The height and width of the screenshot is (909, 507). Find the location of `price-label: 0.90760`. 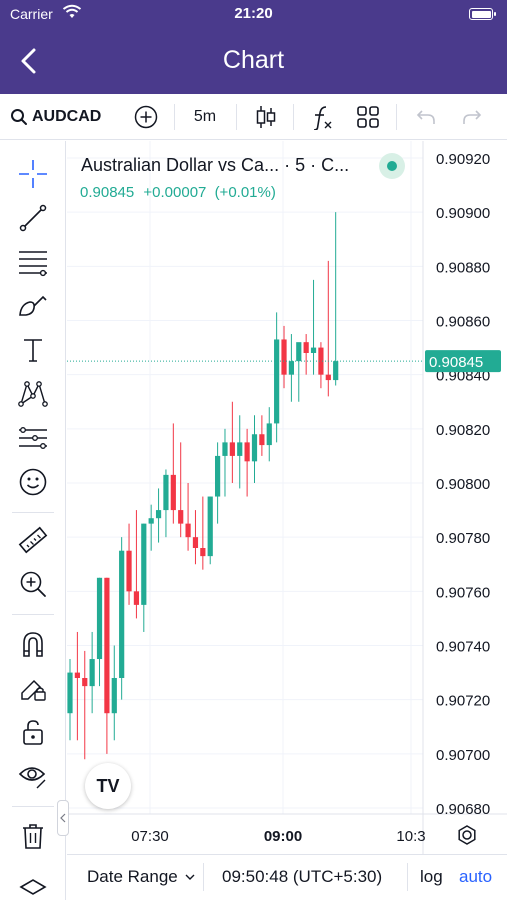

price-label: 0.90760 is located at coordinates (463, 592).